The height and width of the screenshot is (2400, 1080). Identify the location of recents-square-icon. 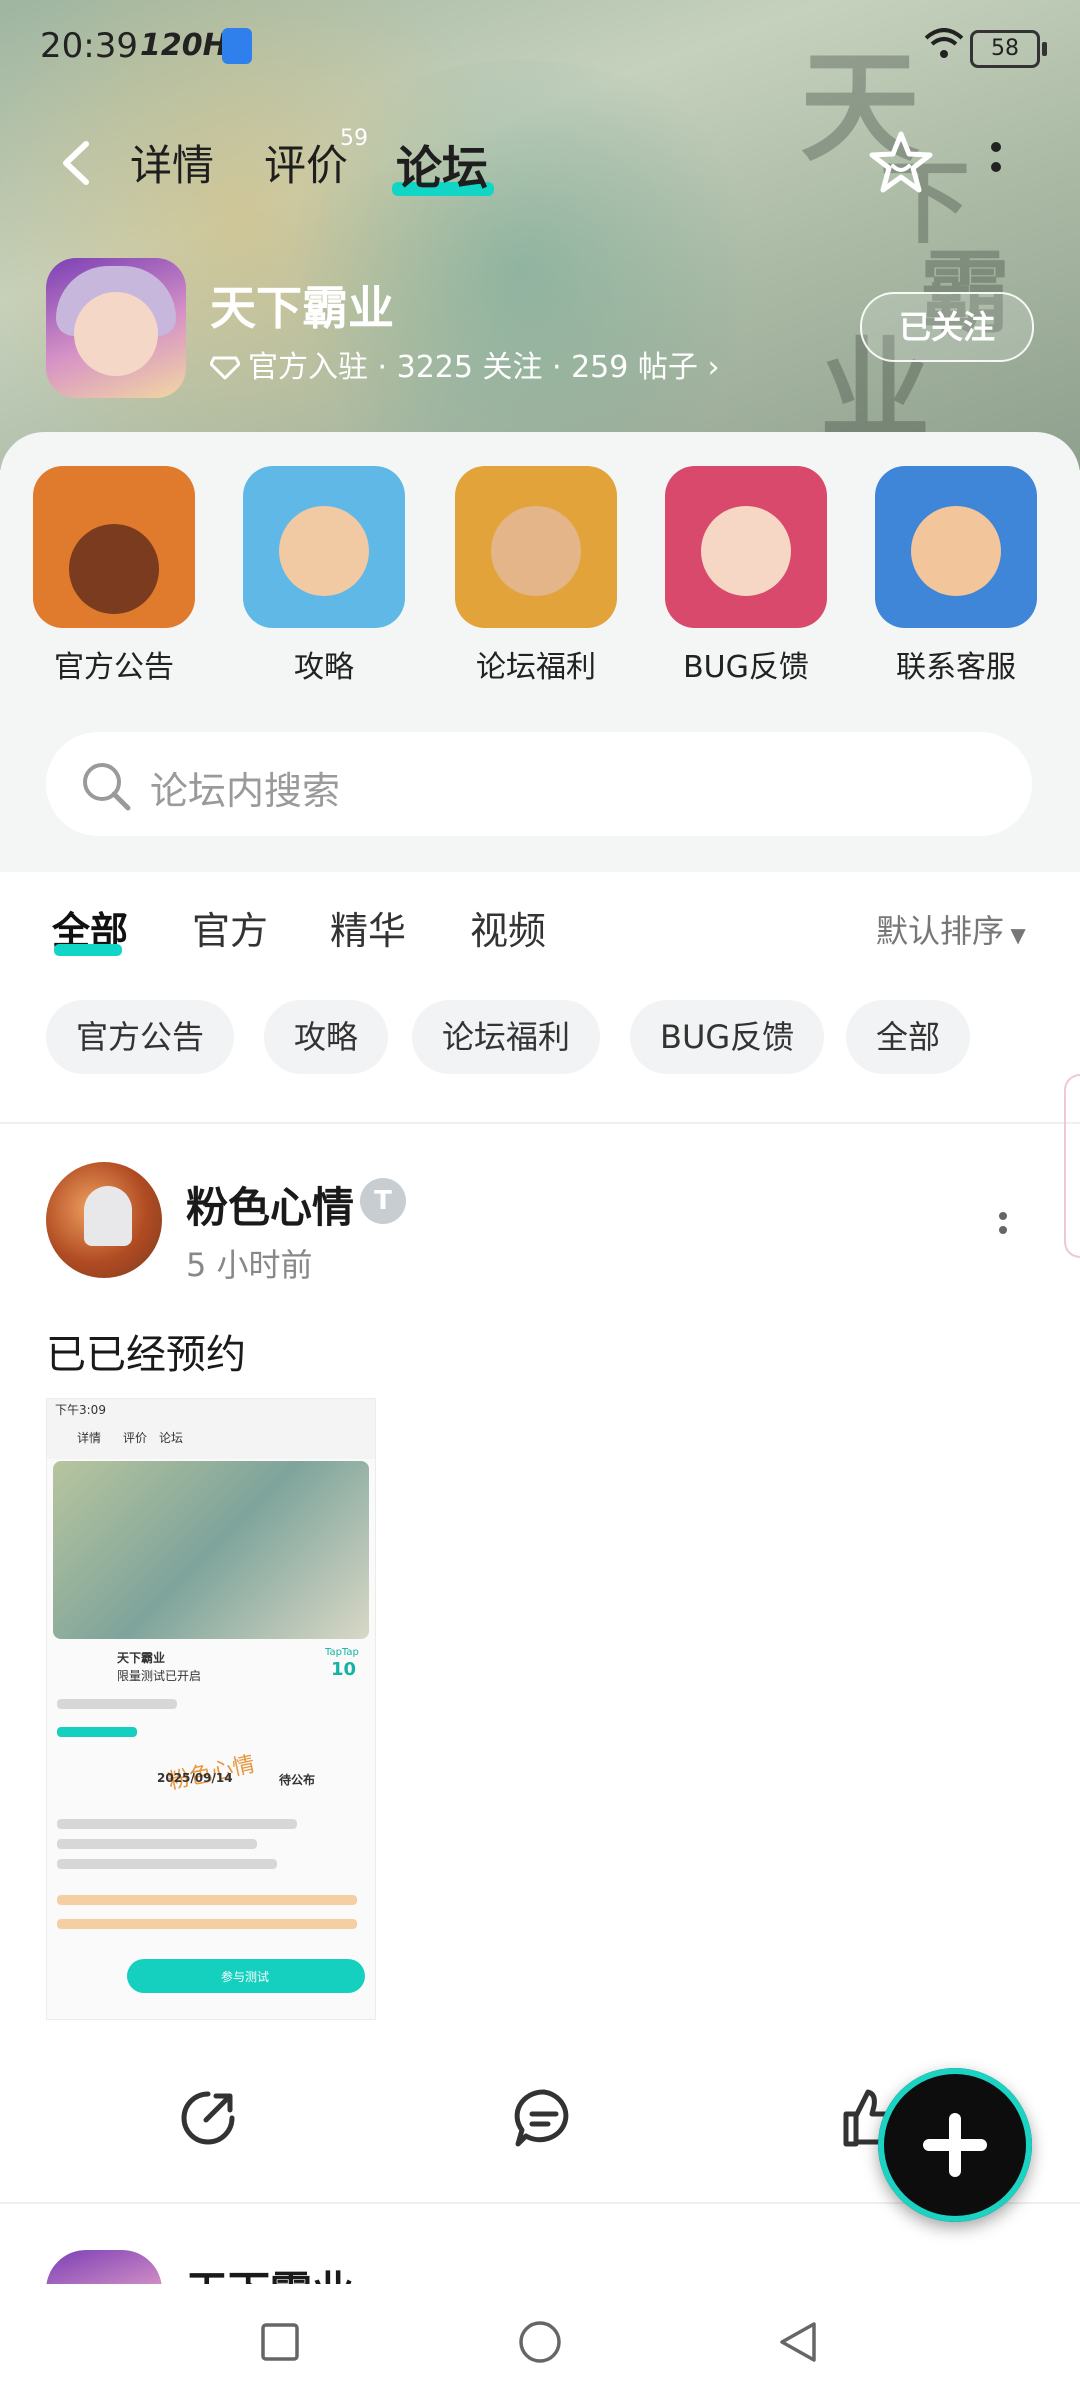
(280, 2342).